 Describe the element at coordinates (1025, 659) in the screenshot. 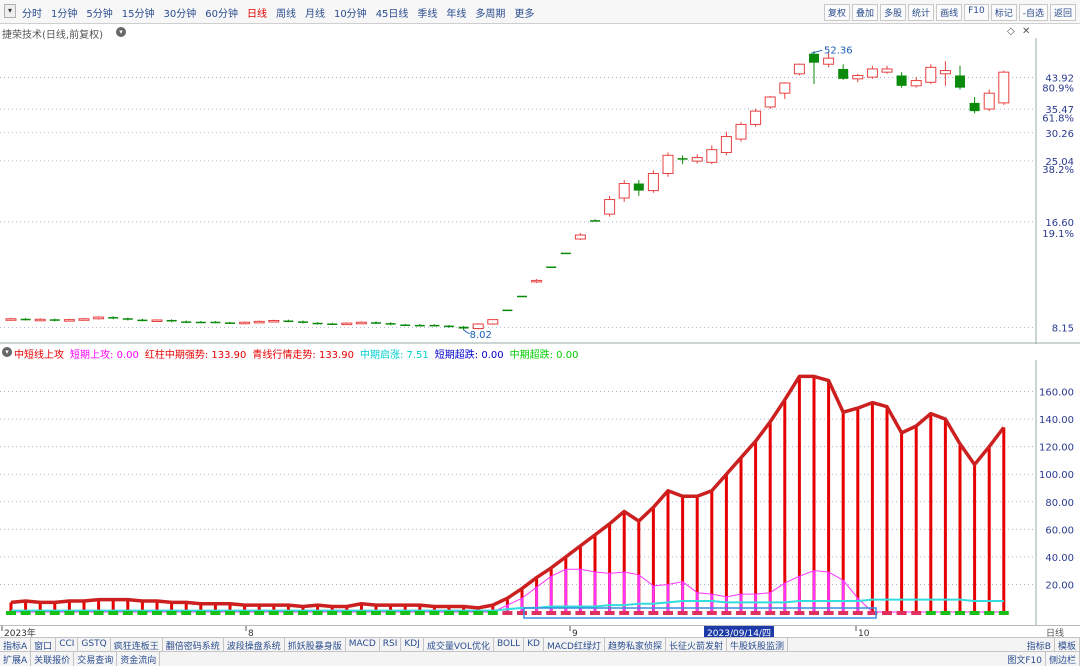

I see `bottom-tab: 图文F10` at that location.